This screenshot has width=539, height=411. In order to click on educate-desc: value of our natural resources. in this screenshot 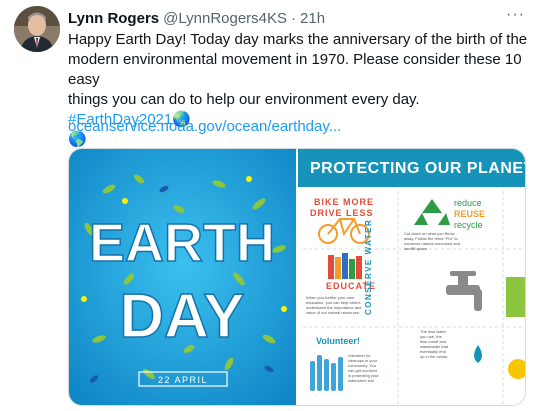, I will do `click(333, 312)`.